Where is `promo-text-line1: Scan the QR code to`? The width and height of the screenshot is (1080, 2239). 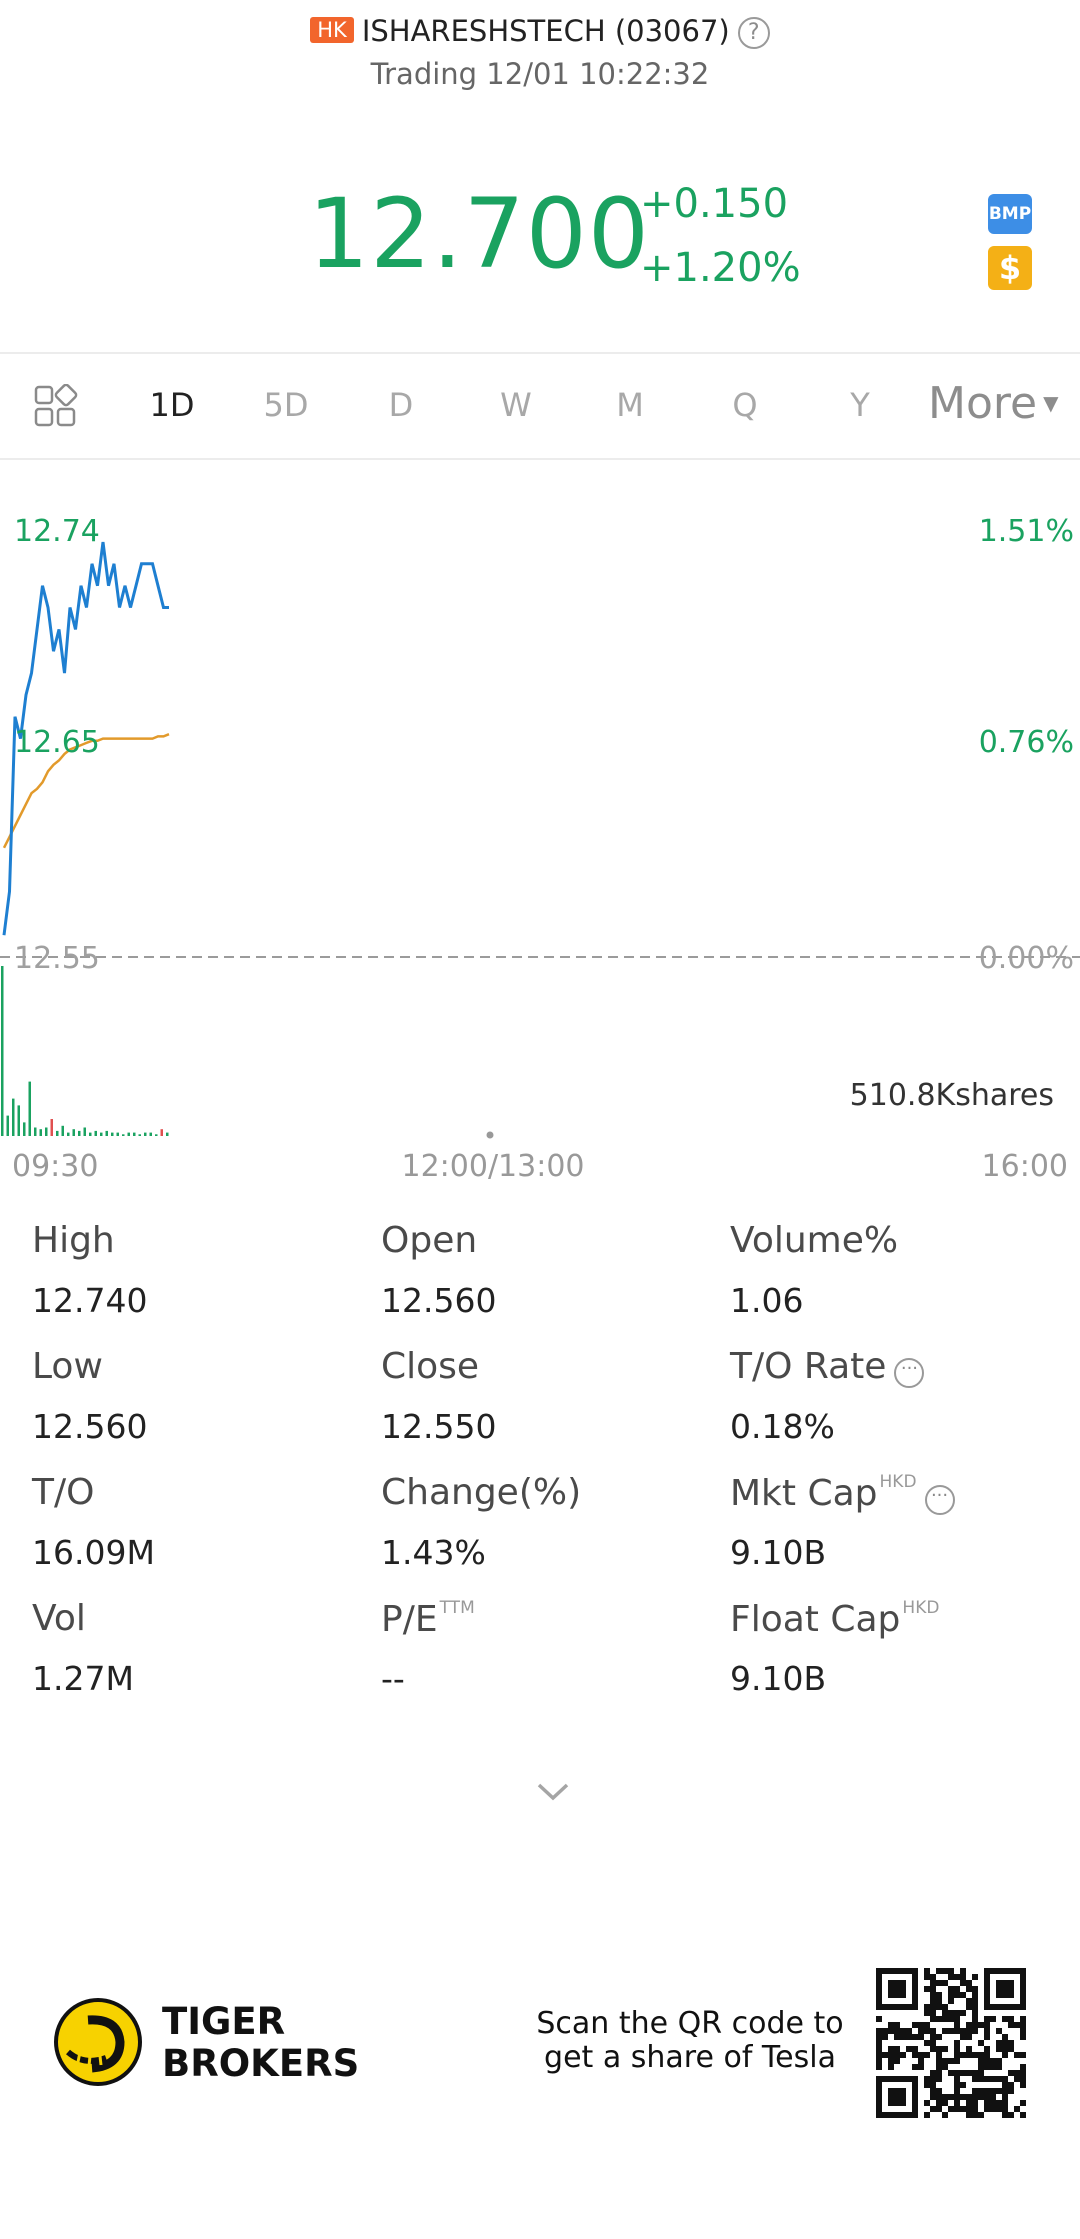 promo-text-line1: Scan the QR code to is located at coordinates (690, 2023).